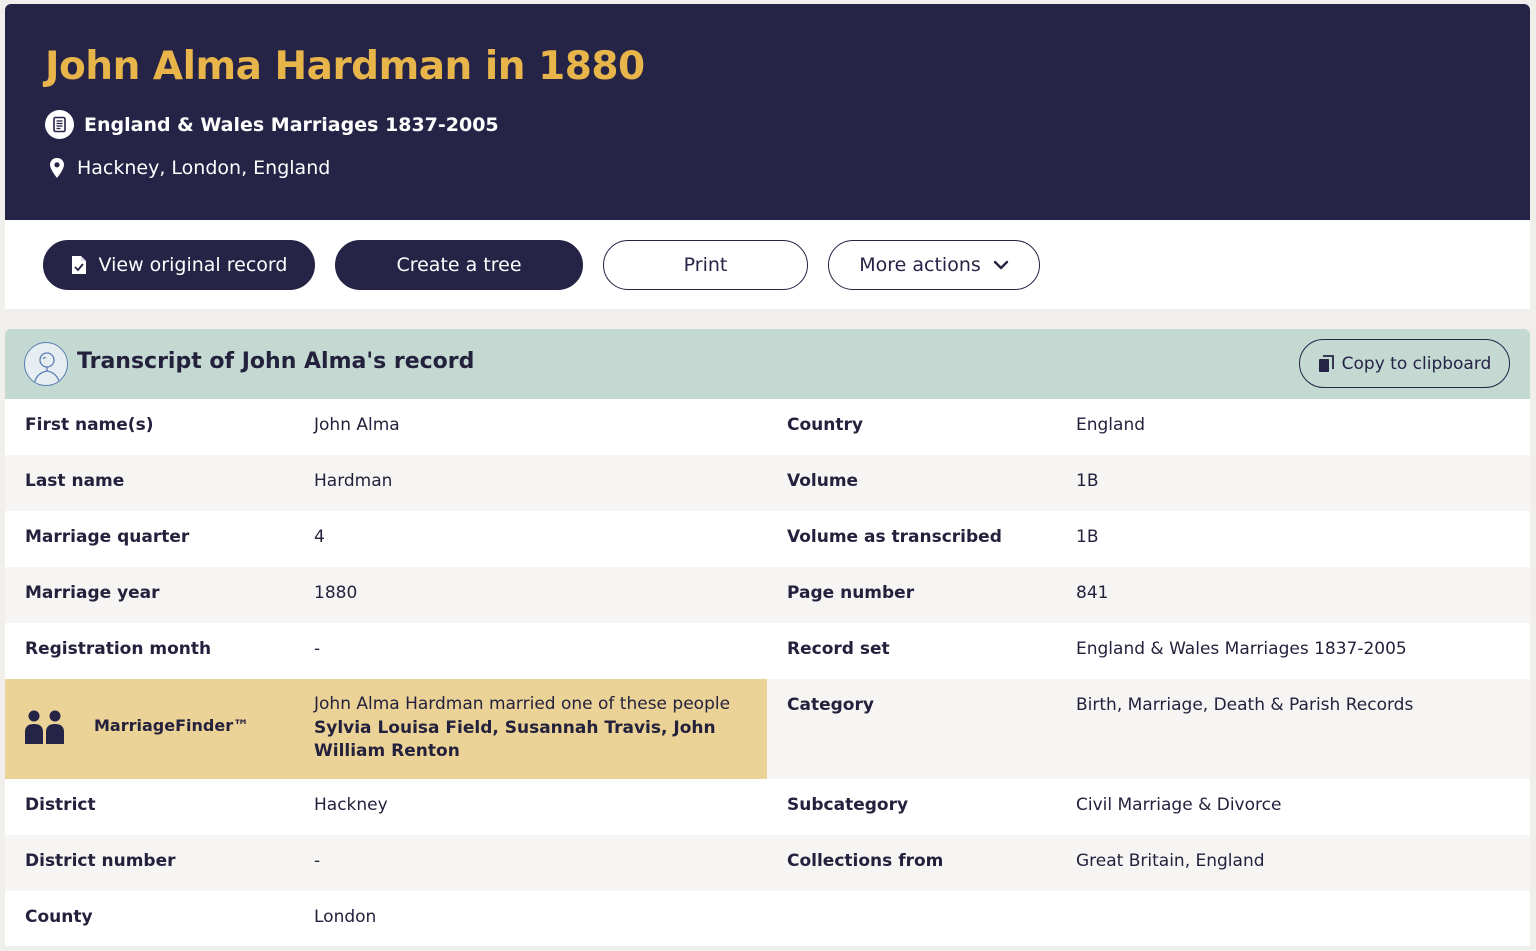 This screenshot has width=1536, height=951. What do you see at coordinates (838, 649) in the screenshot?
I see `field-label: Record set` at bounding box center [838, 649].